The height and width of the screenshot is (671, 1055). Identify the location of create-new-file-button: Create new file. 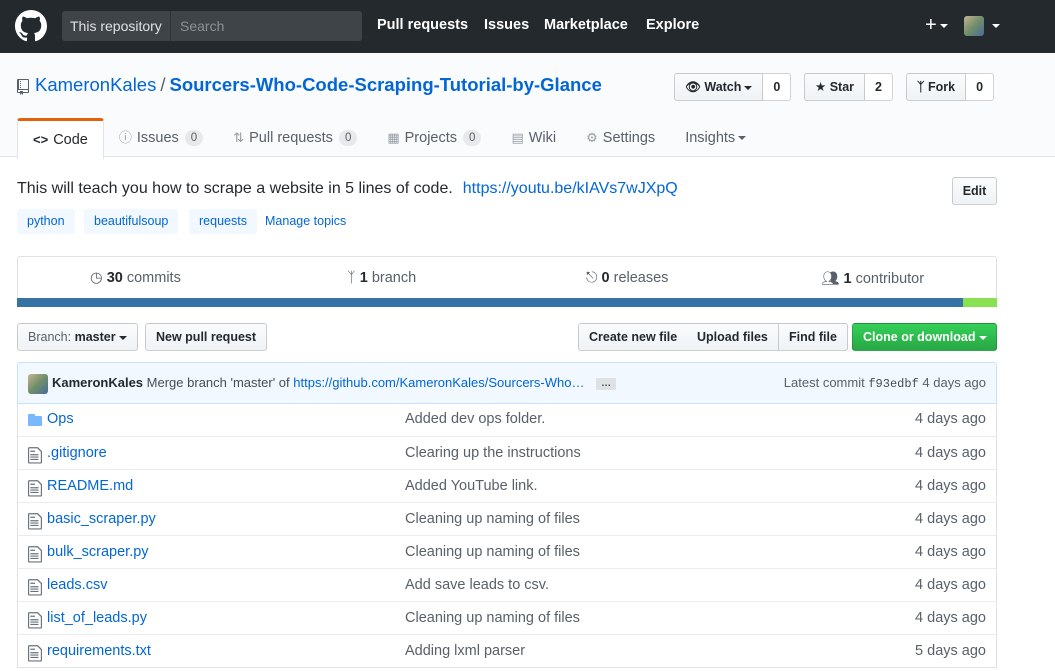
(633, 337).